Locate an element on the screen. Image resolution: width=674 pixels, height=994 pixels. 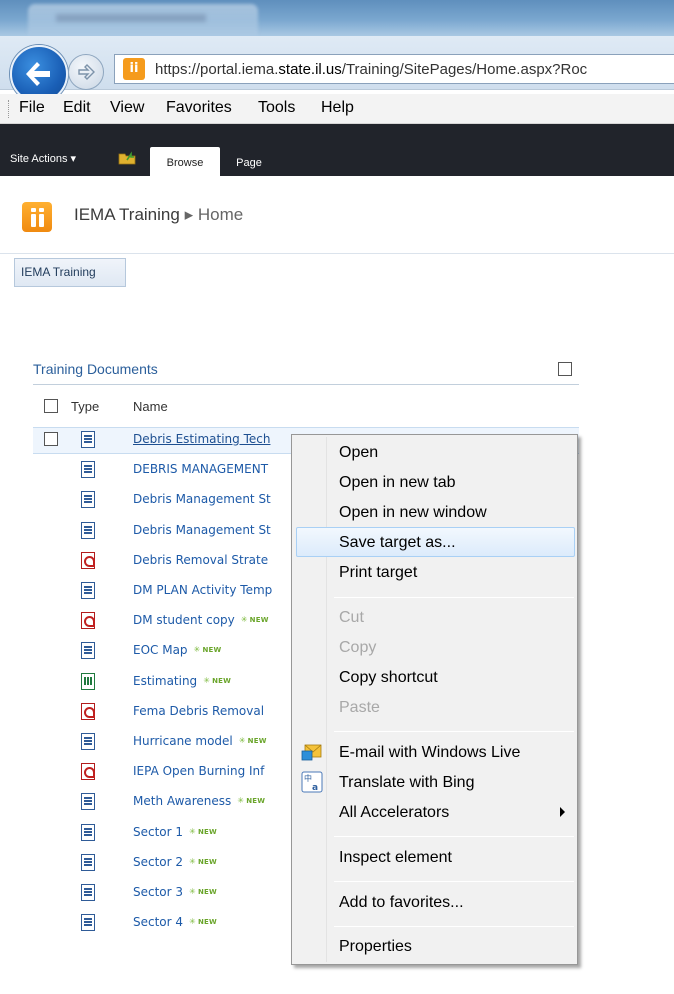
bing-translate-icon: 中 a is located at coordinates (312, 782).